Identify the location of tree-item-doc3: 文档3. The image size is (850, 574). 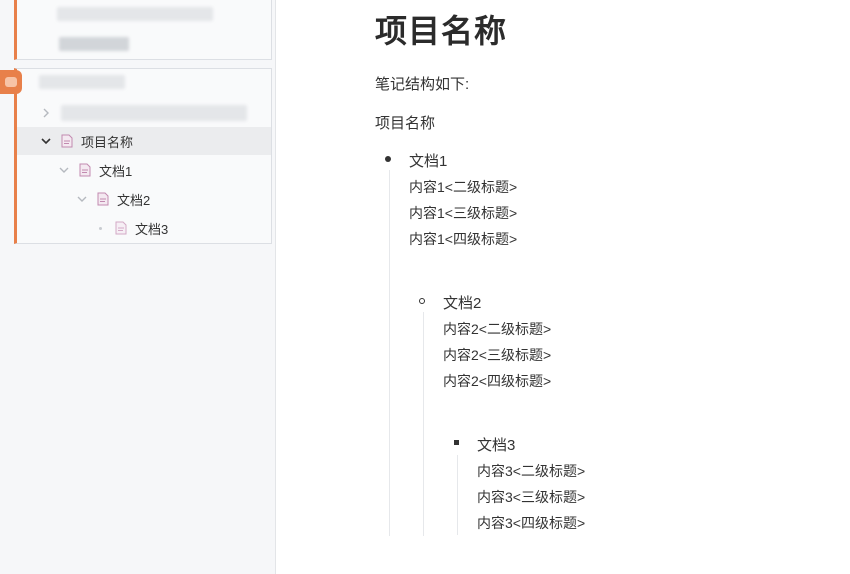
(144, 228).